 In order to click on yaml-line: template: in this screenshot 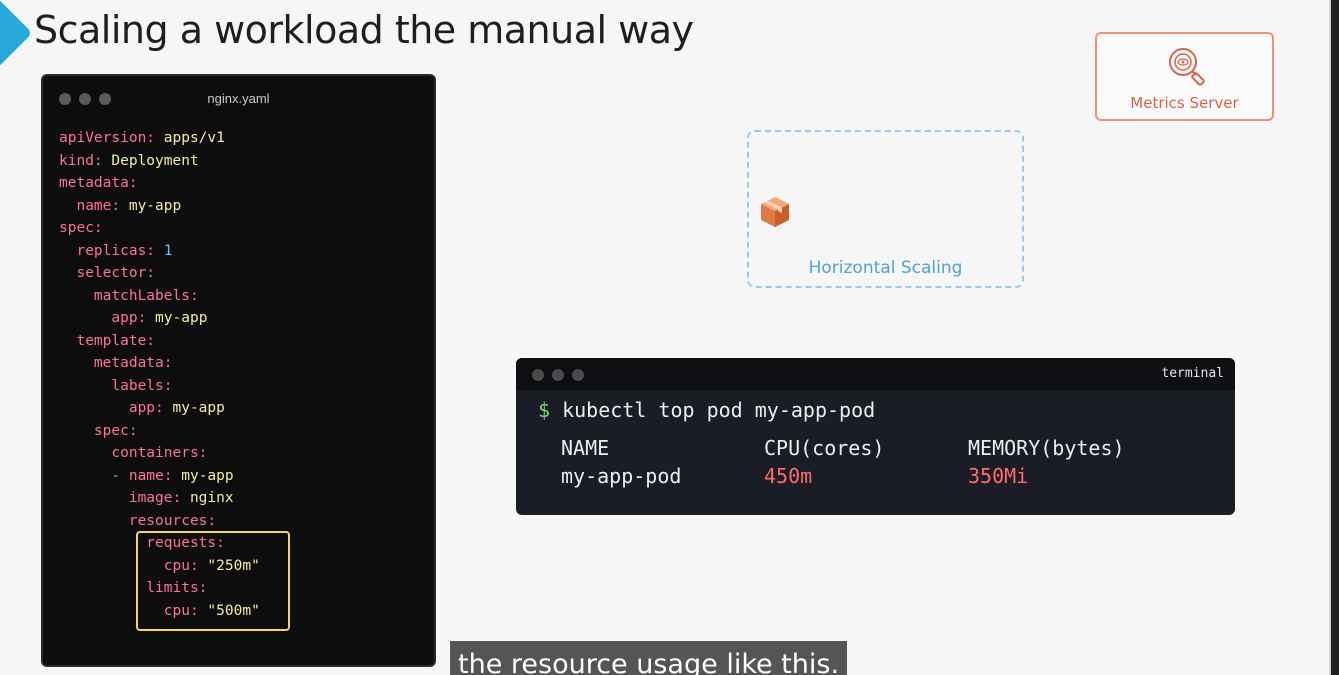, I will do `click(159, 341)`.